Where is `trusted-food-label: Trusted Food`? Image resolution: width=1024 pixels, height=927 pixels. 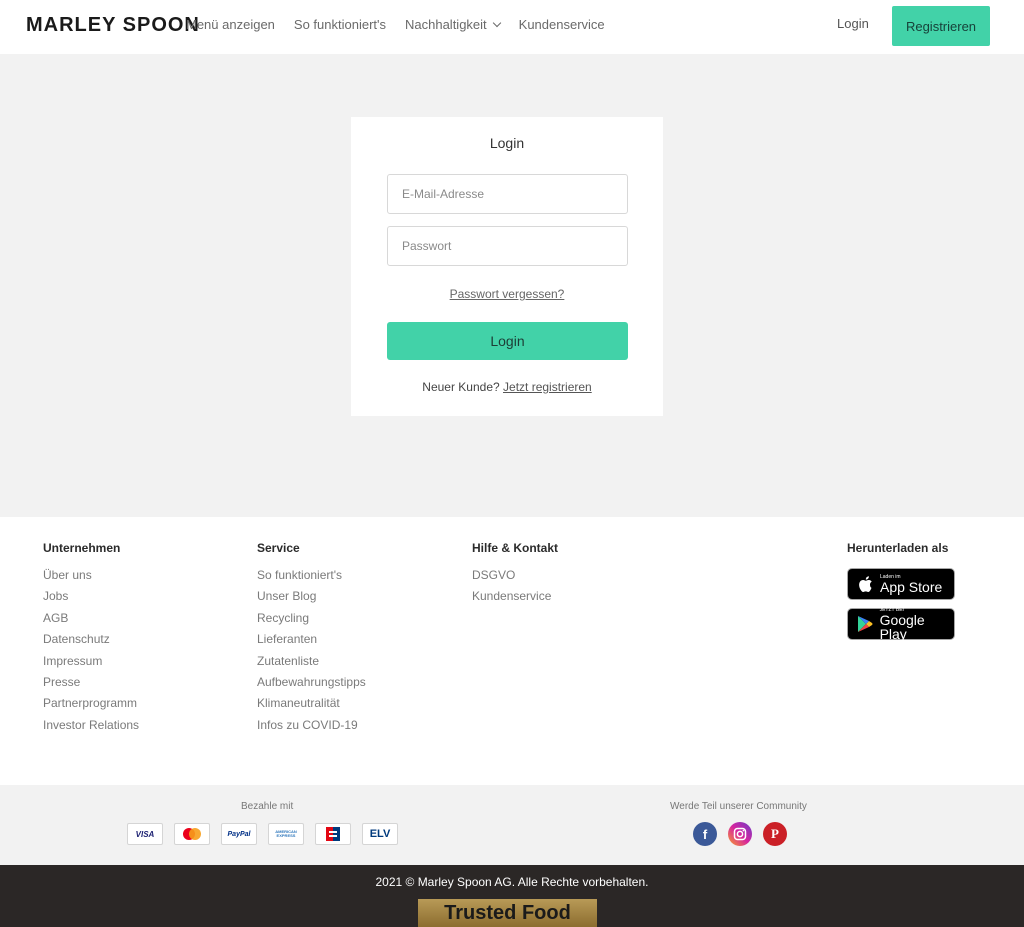 trusted-food-label: Trusted Food is located at coordinates (507, 913).